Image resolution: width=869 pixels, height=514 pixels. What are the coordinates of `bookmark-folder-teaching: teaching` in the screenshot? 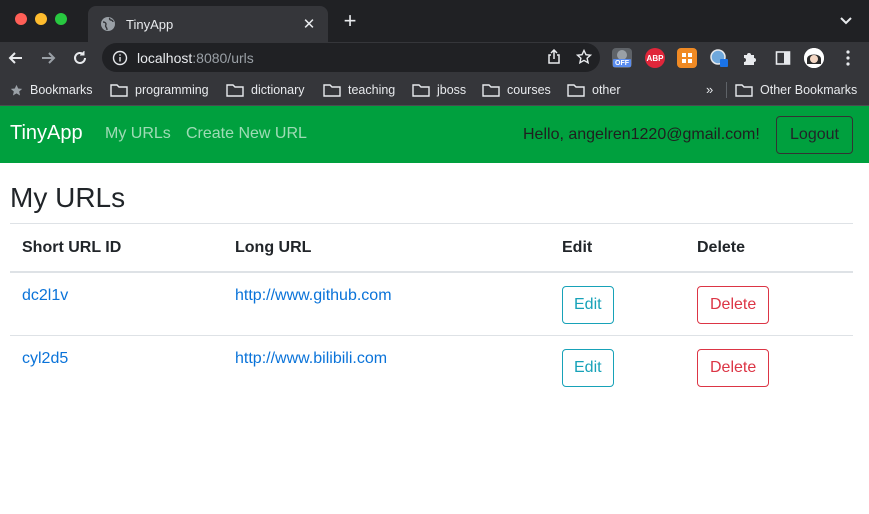 It's located at (359, 90).